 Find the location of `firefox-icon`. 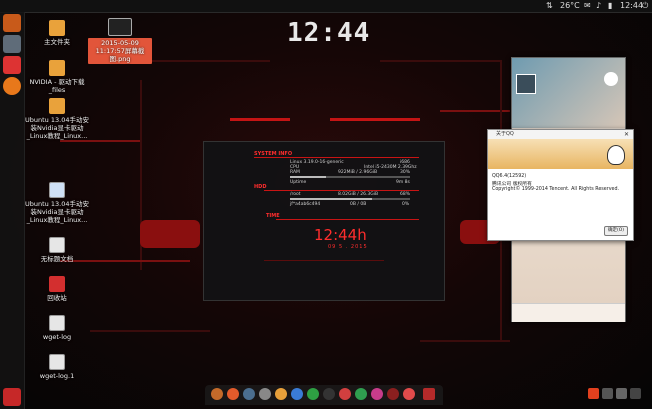

firefox-icon is located at coordinates (12, 86).